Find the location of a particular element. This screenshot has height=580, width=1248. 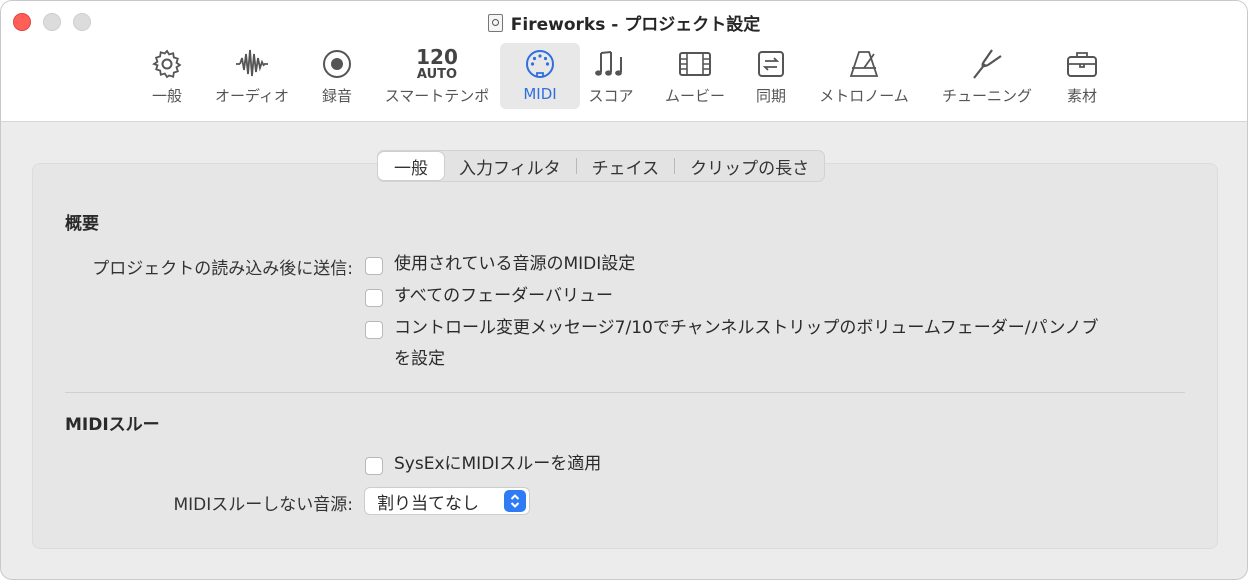

no-thru-instrument-label: MIDIスルーしない音源: is located at coordinates (263, 505).